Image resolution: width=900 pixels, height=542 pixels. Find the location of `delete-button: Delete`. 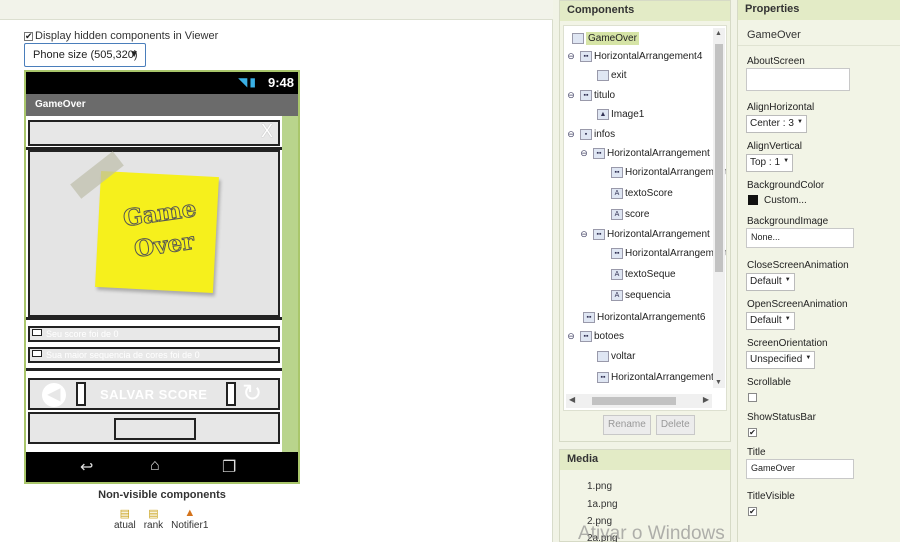

delete-button: Delete is located at coordinates (675, 425).